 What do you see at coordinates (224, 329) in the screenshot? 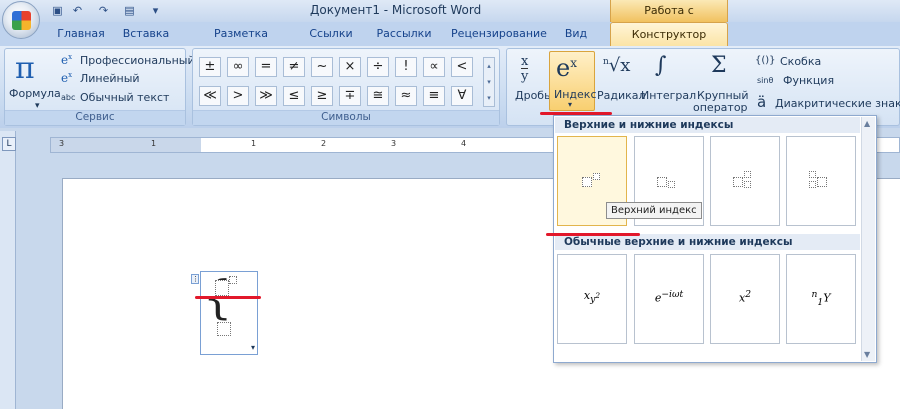
I see `placeholder-row2` at bounding box center [224, 329].